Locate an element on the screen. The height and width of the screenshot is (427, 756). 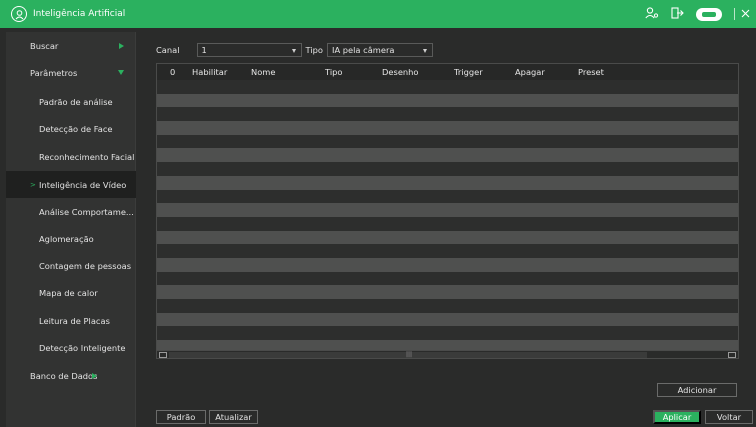
sidebar-item-label: Leitura de Placas is located at coordinates (74, 320).